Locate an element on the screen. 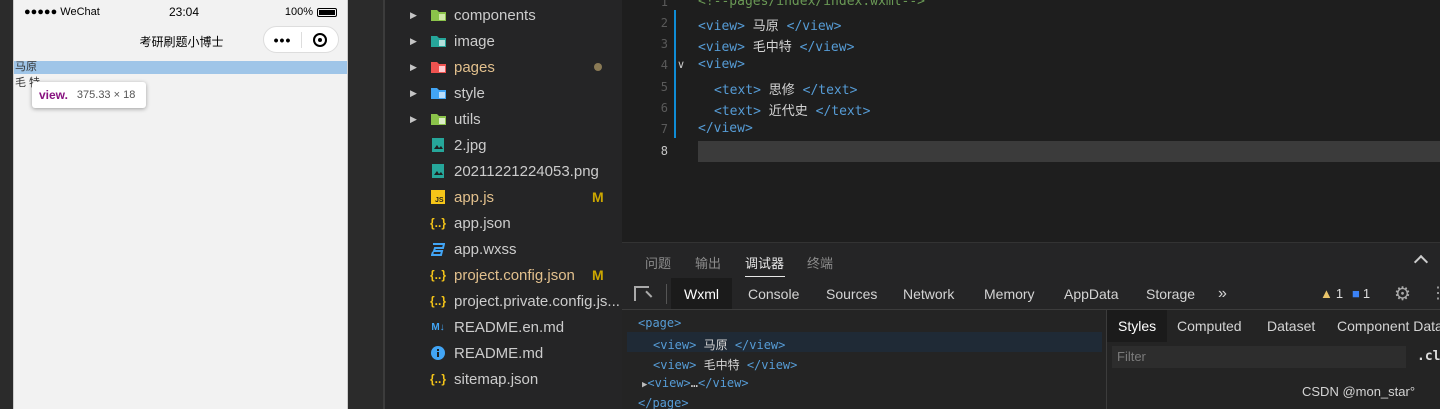  more-tabs-icon: » is located at coordinates (1222, 293).